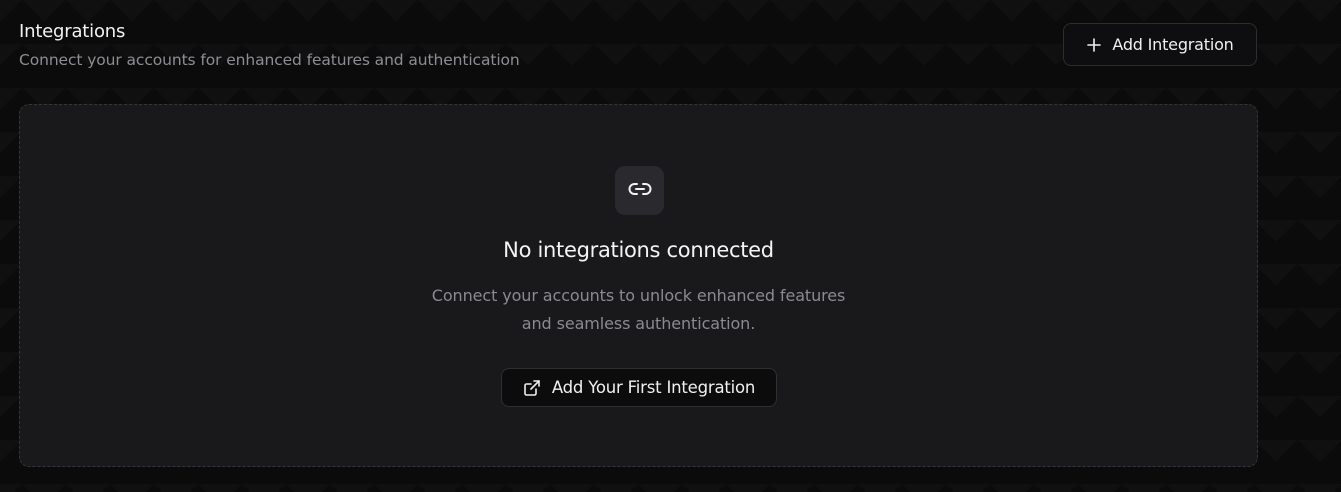 Image resolution: width=1341 pixels, height=492 pixels. What do you see at coordinates (653, 387) in the screenshot?
I see `add-first-integration-label: Add Your First Integration` at bounding box center [653, 387].